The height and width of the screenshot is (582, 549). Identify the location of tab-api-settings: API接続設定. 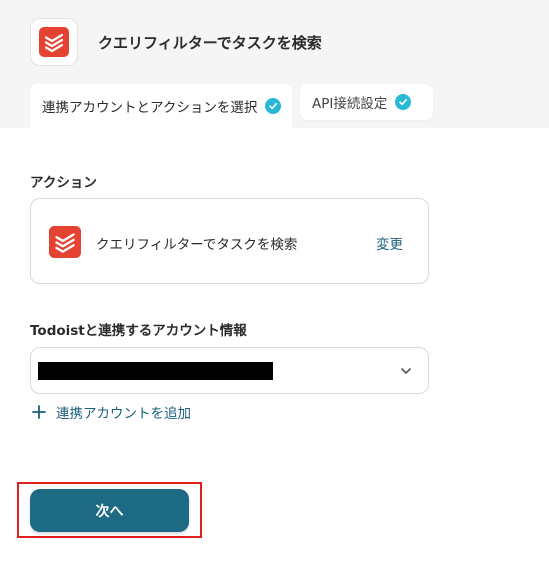
(366, 102).